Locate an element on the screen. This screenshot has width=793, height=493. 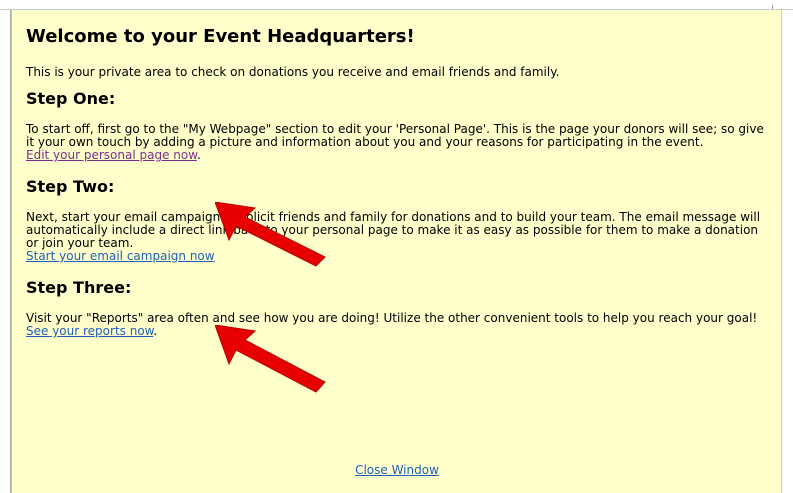
edit-personal-page-link: Edit your personal page now is located at coordinates (111, 155).